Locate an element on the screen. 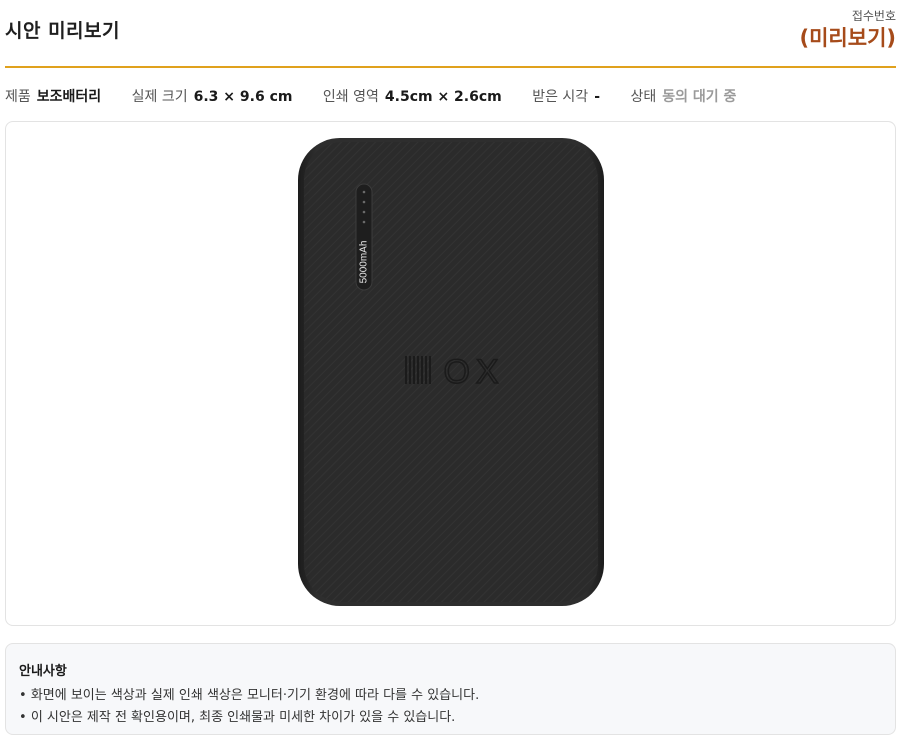 The height and width of the screenshot is (735, 900). brand-logo-text: OX is located at coordinates (473, 372).